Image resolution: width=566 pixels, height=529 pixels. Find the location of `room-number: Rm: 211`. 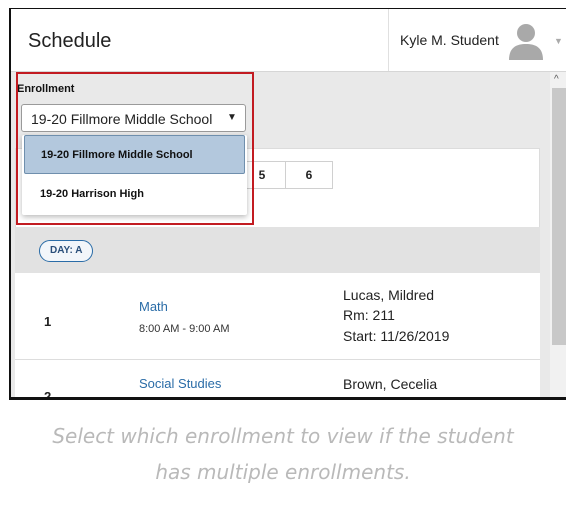

room-number: Rm: 211 is located at coordinates (369, 315).